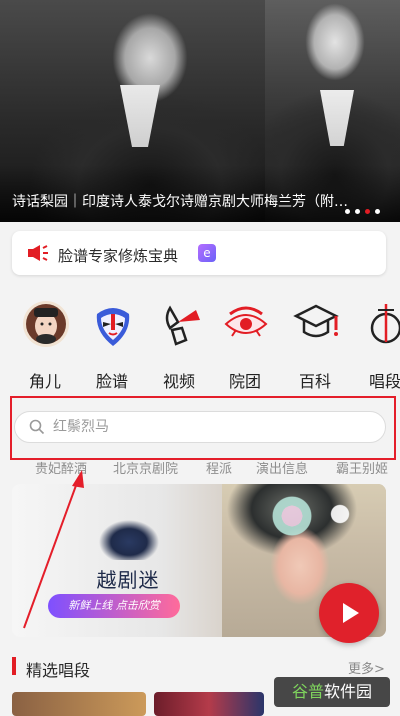 The image size is (400, 716). What do you see at coordinates (376, 349) in the screenshot?
I see `category-arias: 唱段` at bounding box center [376, 349].